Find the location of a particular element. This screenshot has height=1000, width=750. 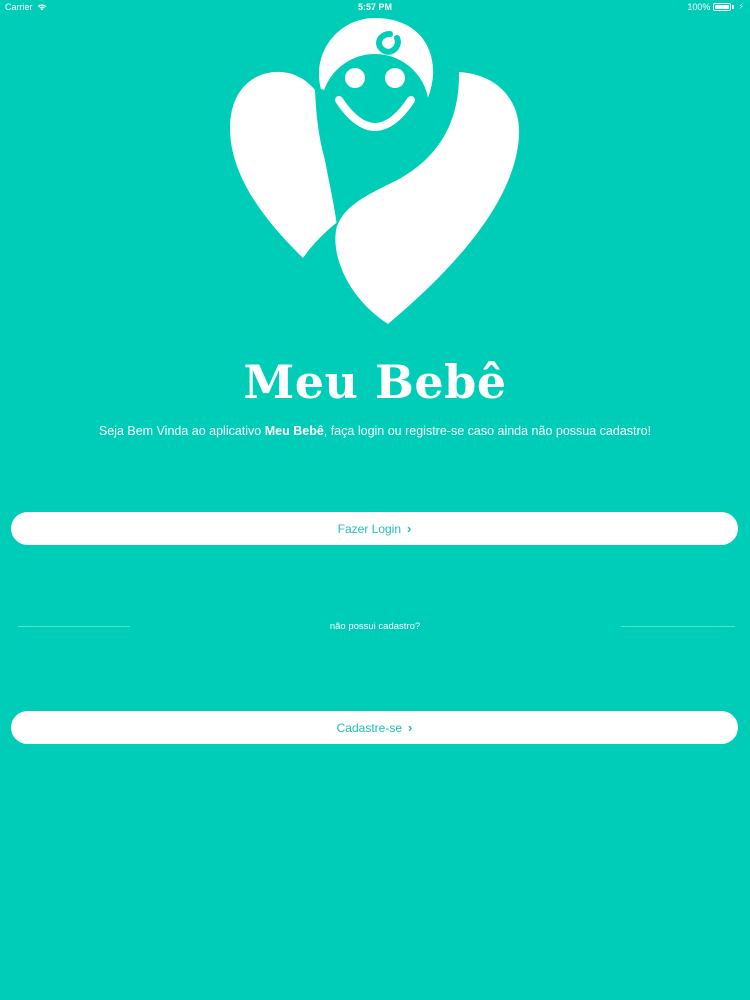

login-button: Fazer Login › is located at coordinates (374, 528).